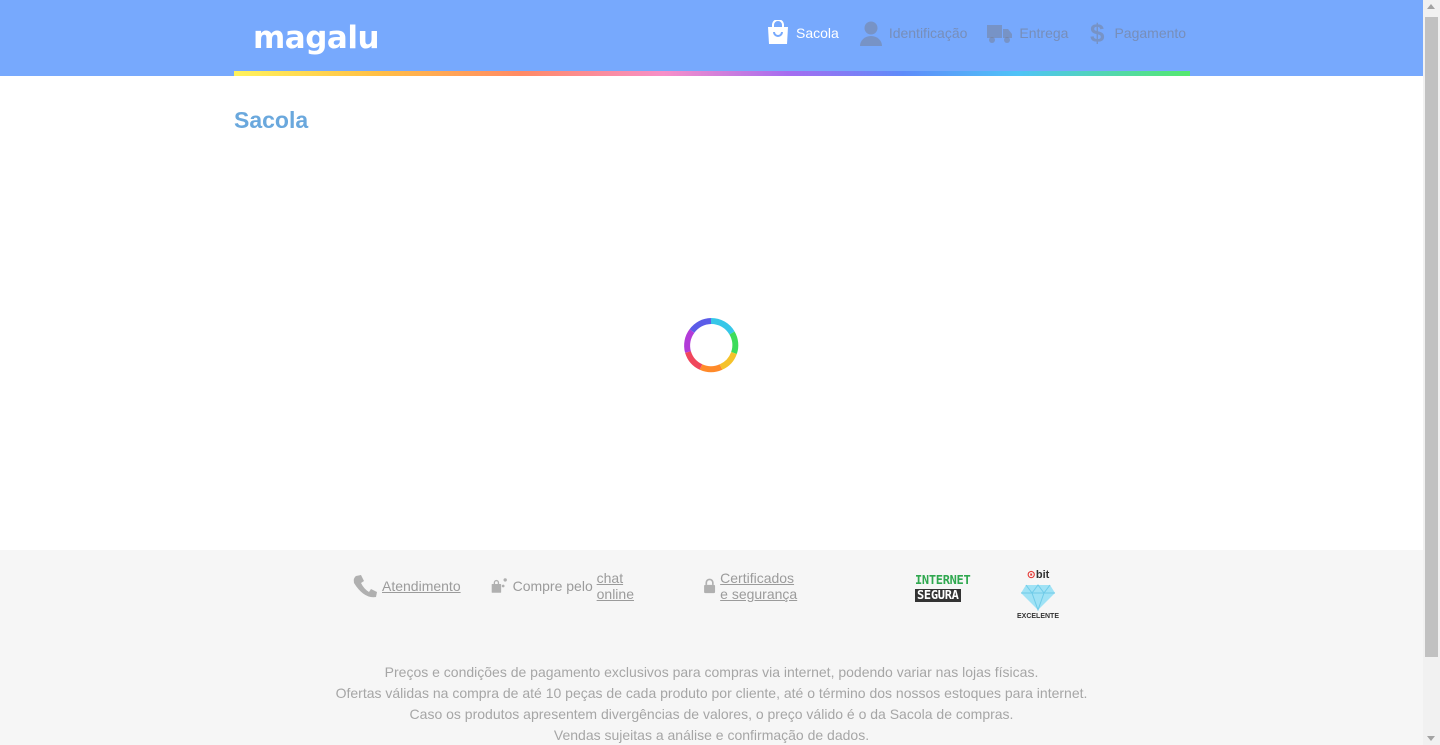  What do you see at coordinates (365, 586) in the screenshot?
I see `phone-icon` at bounding box center [365, 586].